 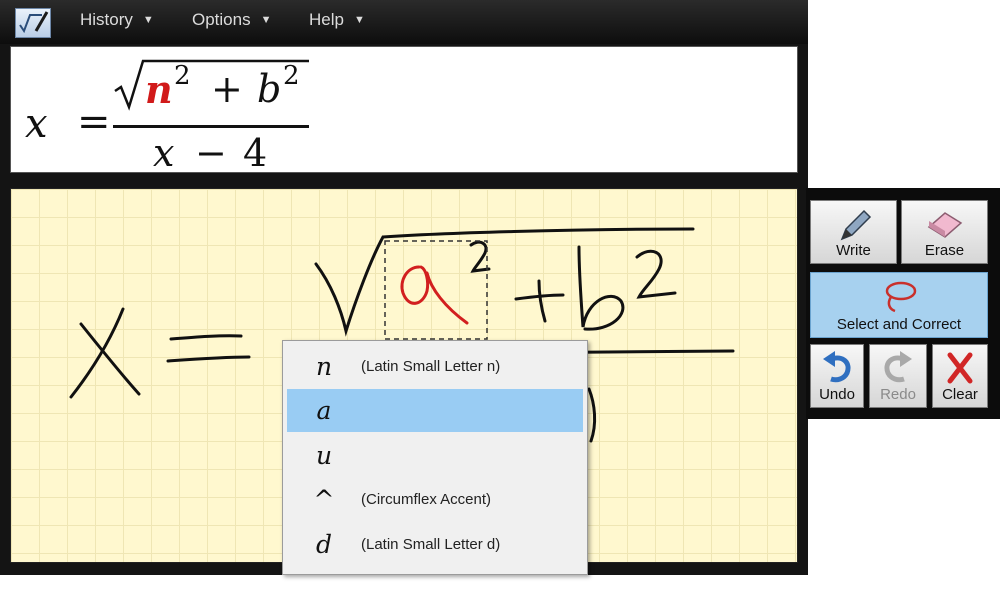 What do you see at coordinates (960, 368) in the screenshot?
I see `clear-x-icon` at bounding box center [960, 368].